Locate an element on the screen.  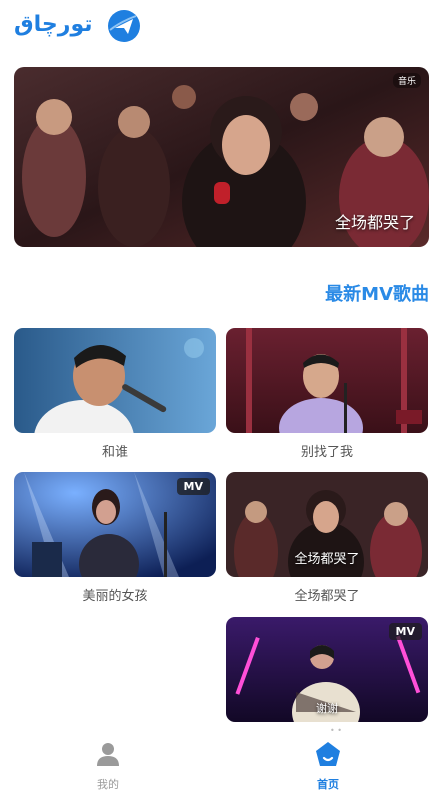
tab-home: 首页 is located at coordinates (328, 765).